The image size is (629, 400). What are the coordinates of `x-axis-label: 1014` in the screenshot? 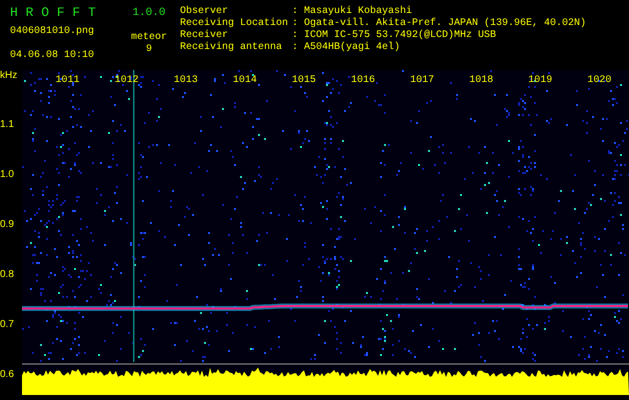 It's located at (245, 80).